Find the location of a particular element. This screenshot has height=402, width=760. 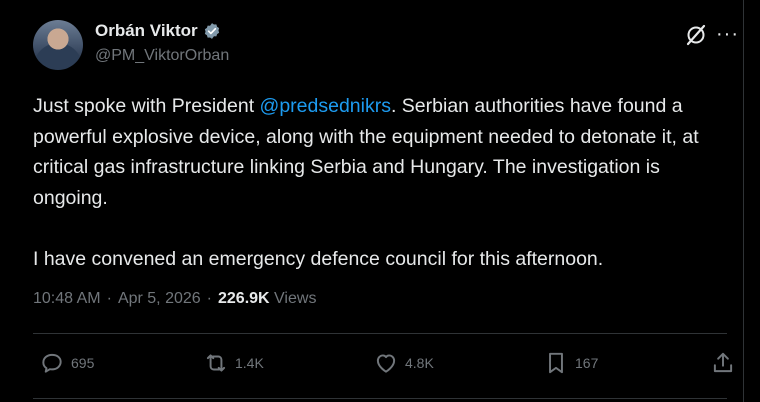

author-handle: @PM_ViktorOrban is located at coordinates (162, 56).